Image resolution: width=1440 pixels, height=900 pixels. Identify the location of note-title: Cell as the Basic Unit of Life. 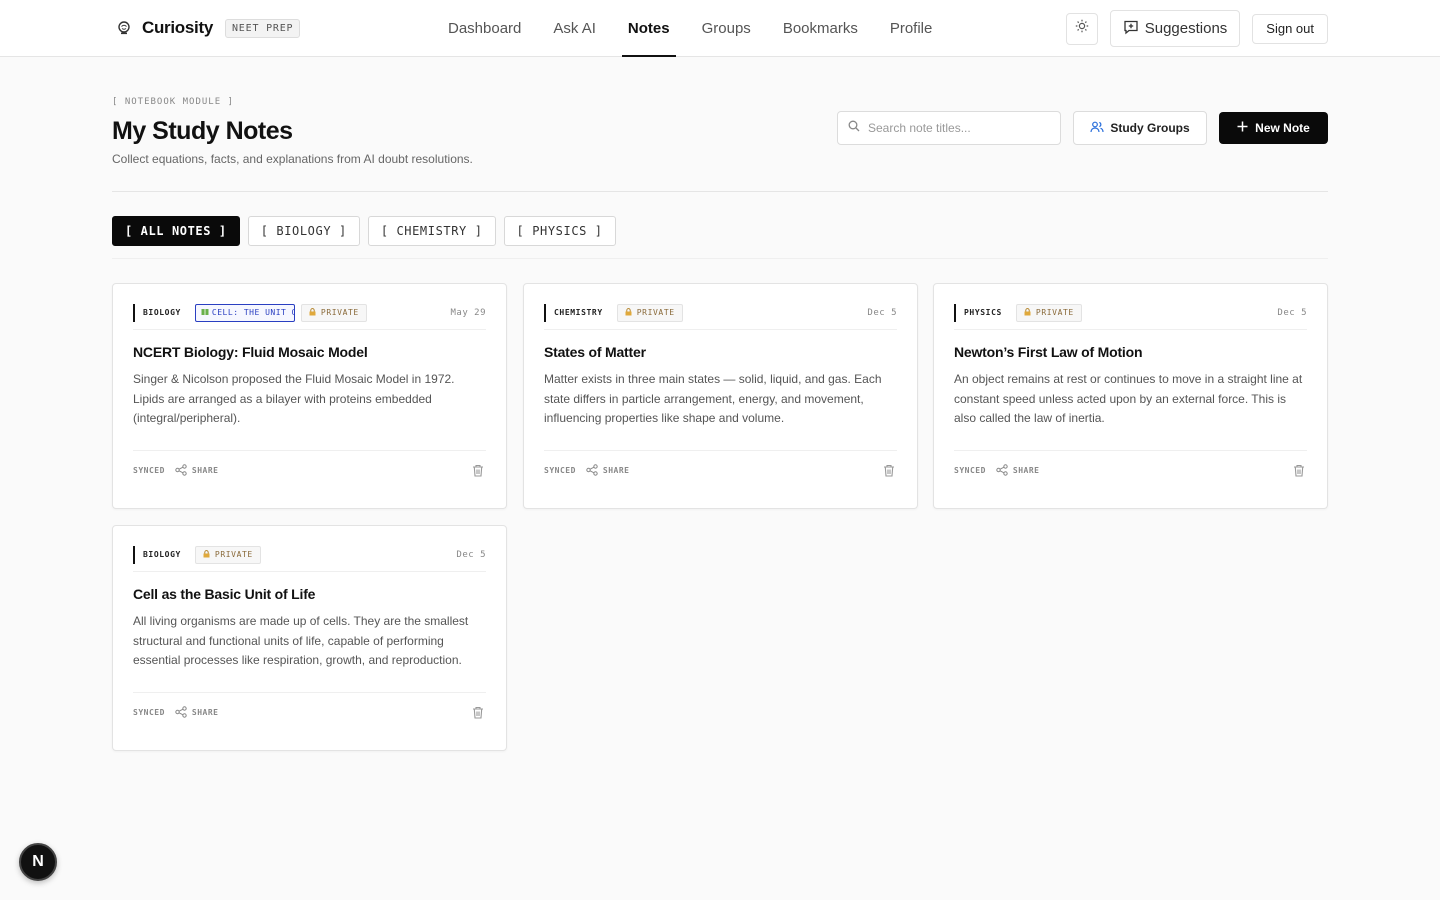
(224, 594).